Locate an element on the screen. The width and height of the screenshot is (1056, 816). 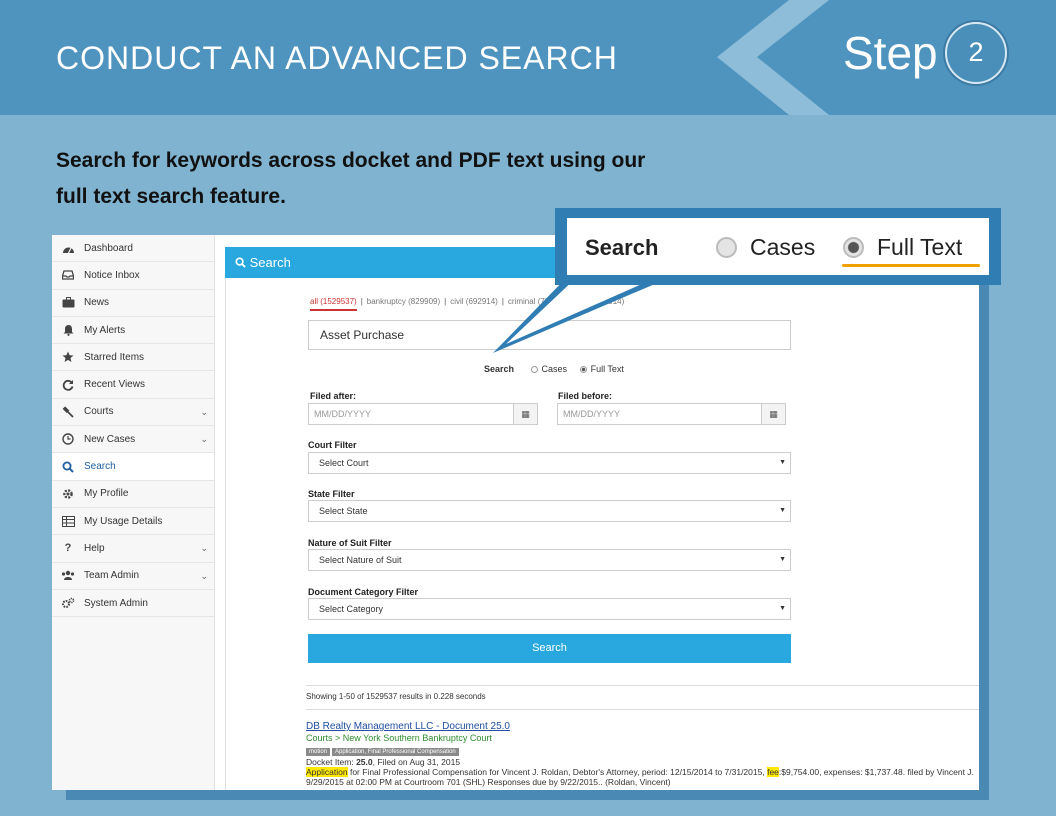
tab-civil: civil (692914) is located at coordinates (474, 301).